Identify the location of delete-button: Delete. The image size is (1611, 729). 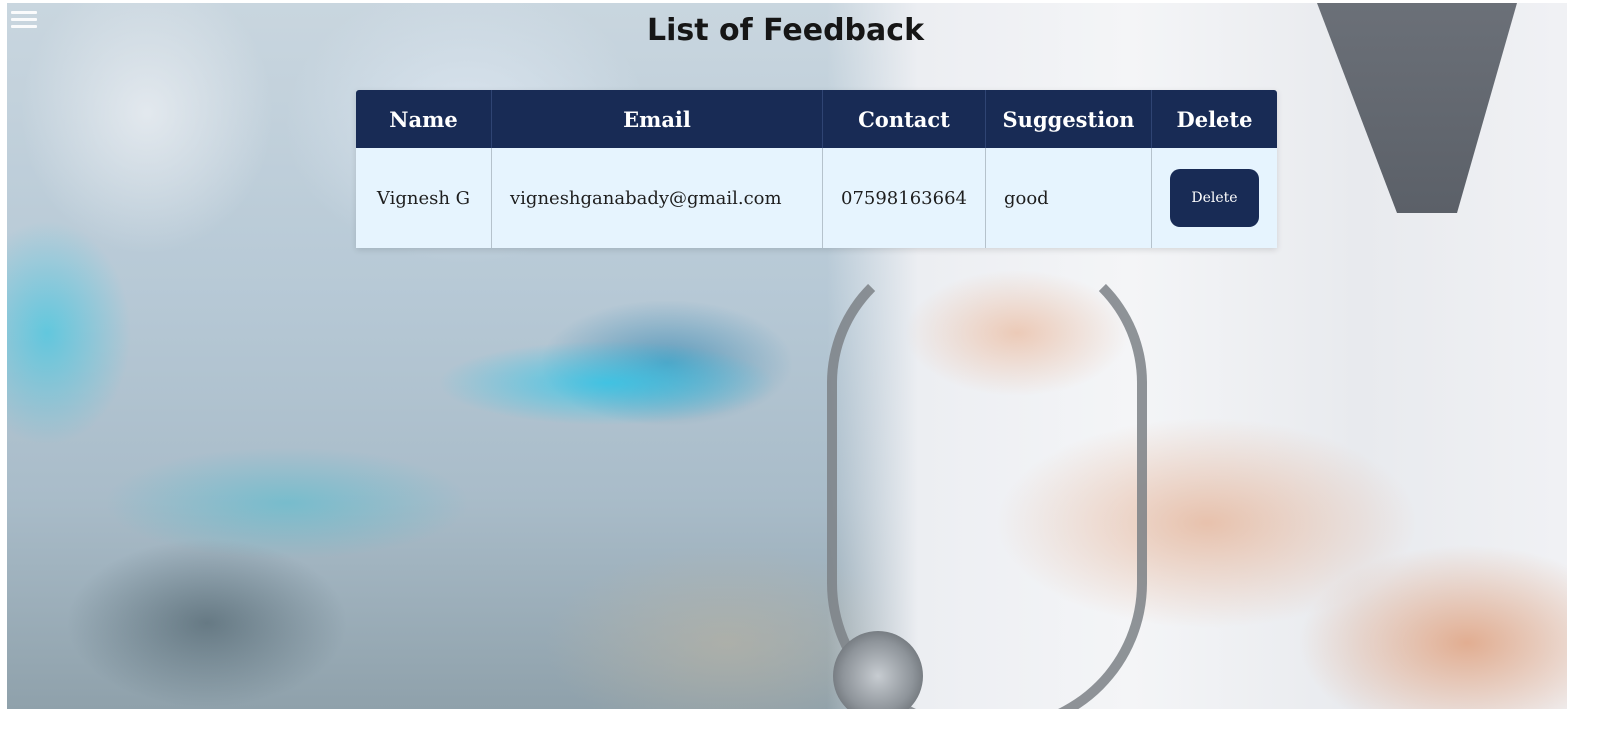
(1214, 198).